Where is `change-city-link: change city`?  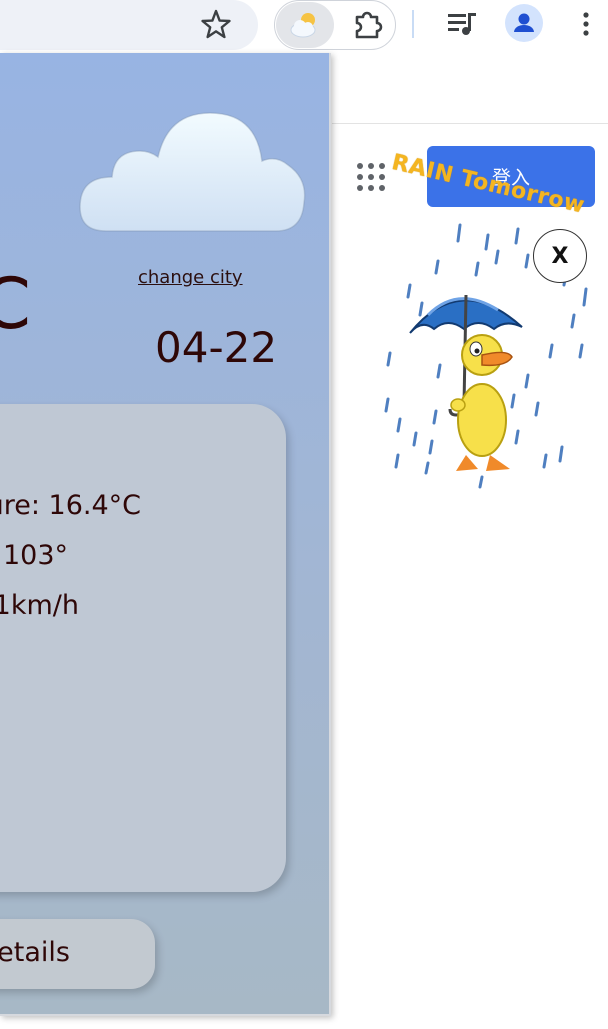 change-city-link: change city is located at coordinates (190, 277).